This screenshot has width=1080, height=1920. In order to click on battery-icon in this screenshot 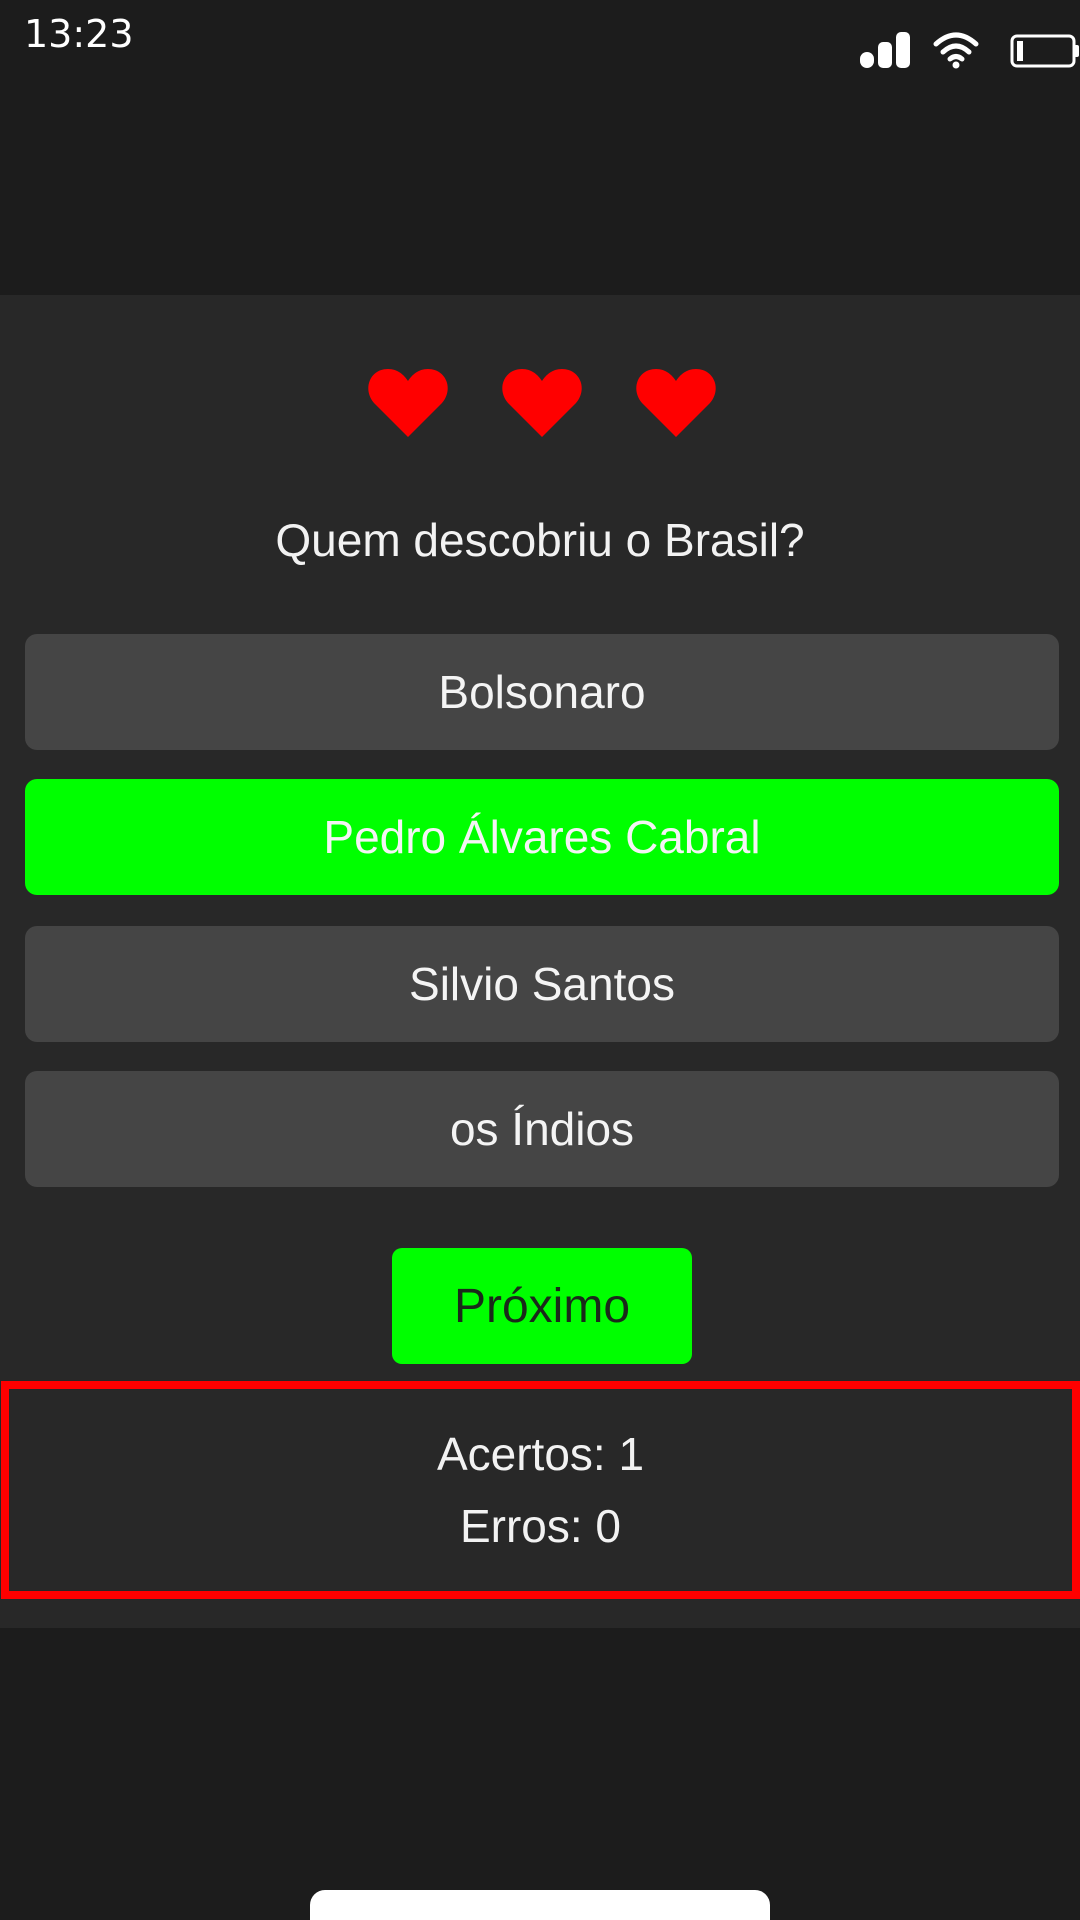, I will do `click(1044, 51)`.